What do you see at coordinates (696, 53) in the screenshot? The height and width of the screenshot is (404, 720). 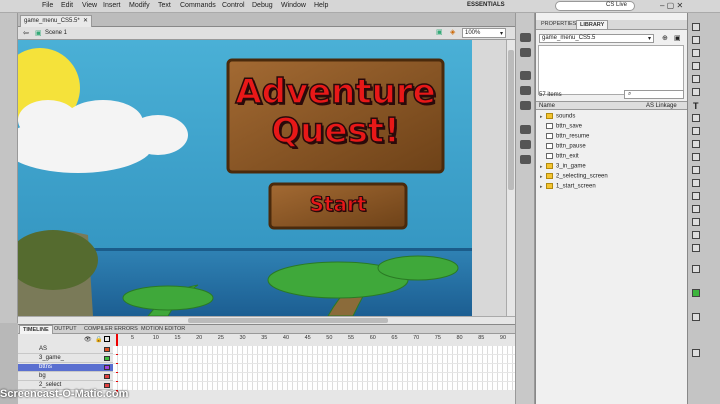 I see `free-transform-icon` at bounding box center [696, 53].